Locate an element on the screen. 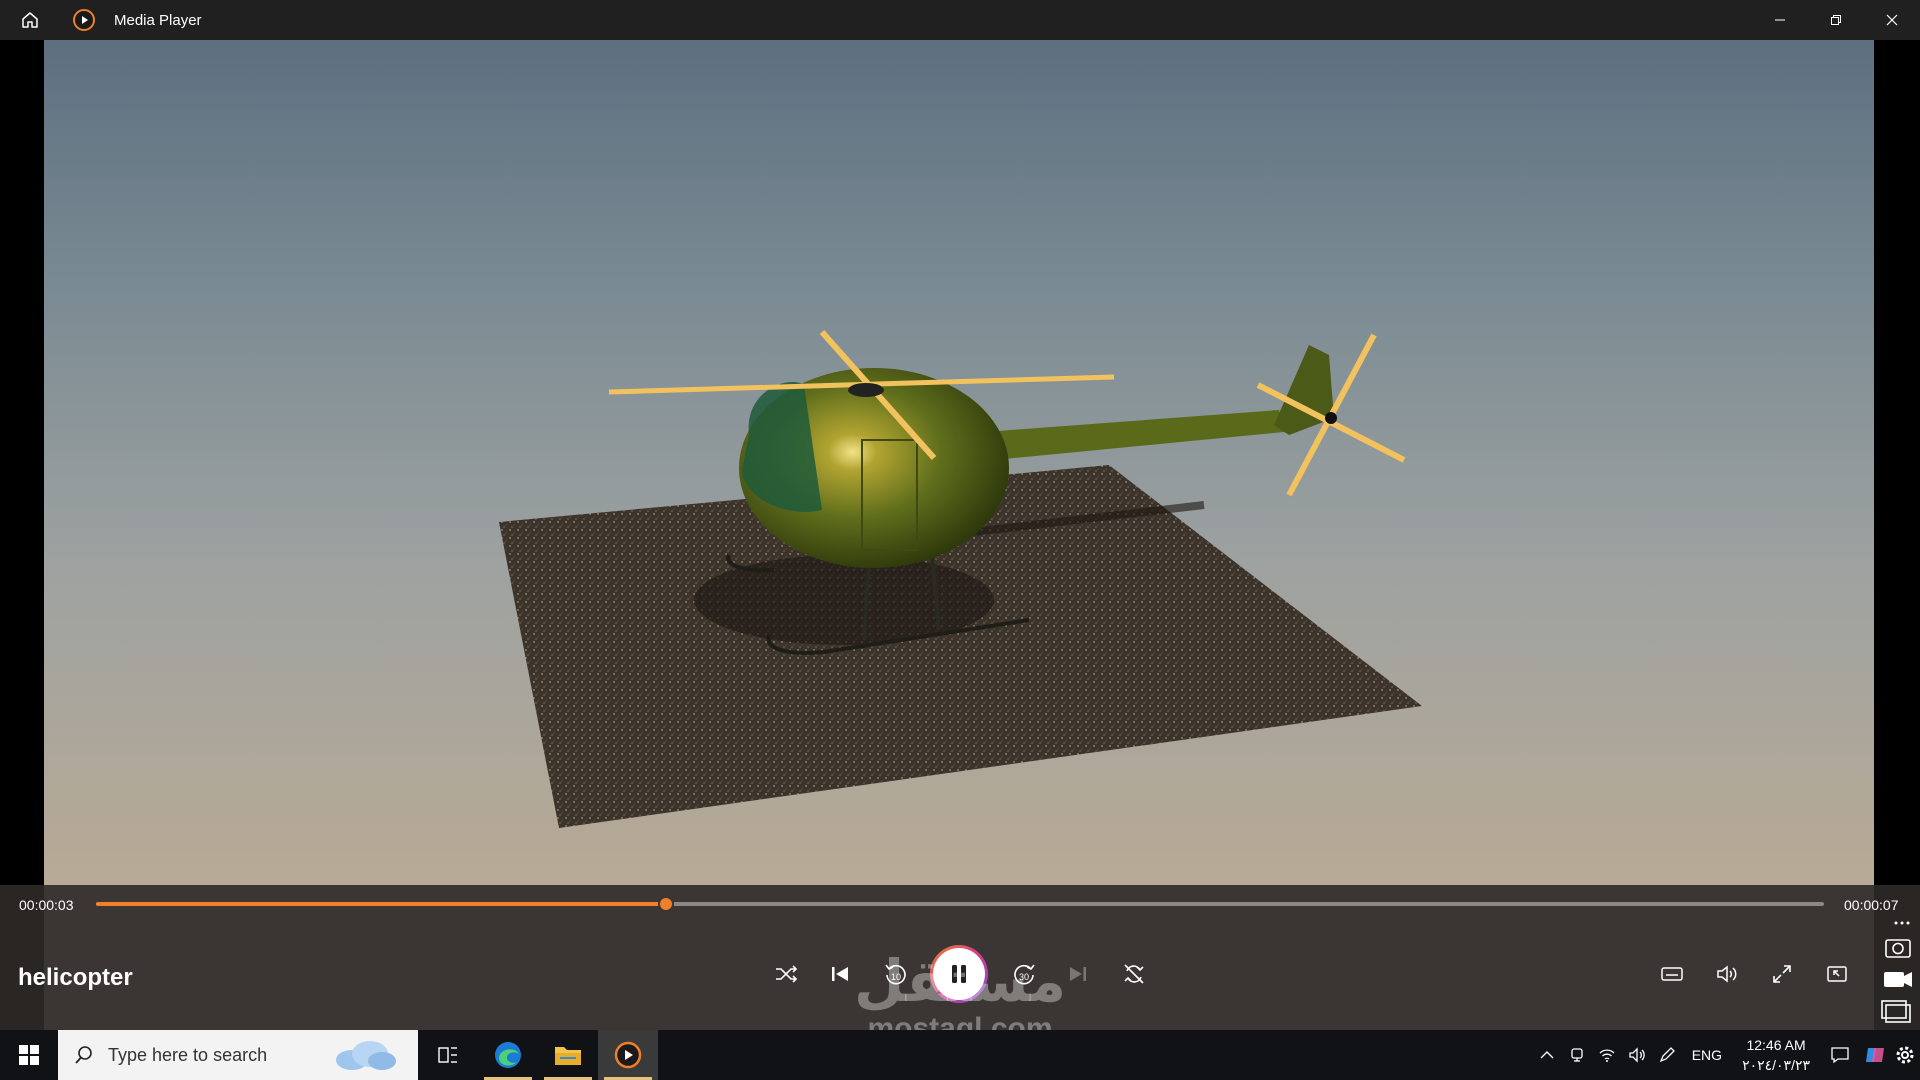  clock-time: 12:46 AM is located at coordinates (1776, 1045).